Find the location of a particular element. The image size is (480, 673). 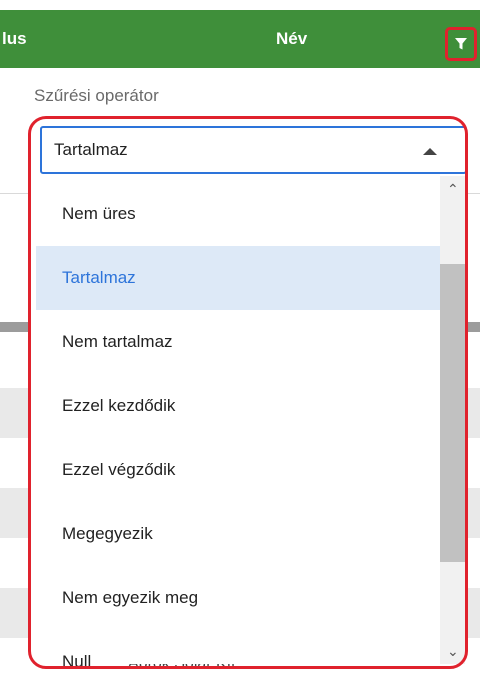

option-contains: Tartalmaz is located at coordinates (238, 278).